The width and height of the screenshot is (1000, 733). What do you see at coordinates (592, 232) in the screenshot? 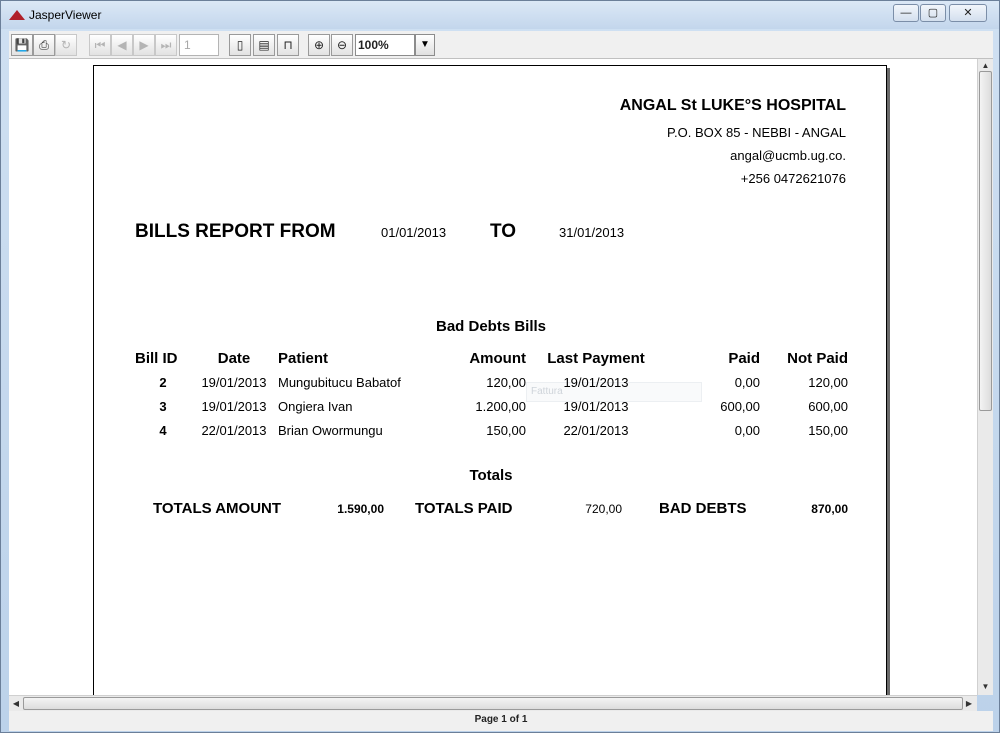
I see `report-to-date: 31/01/2013` at bounding box center [592, 232].